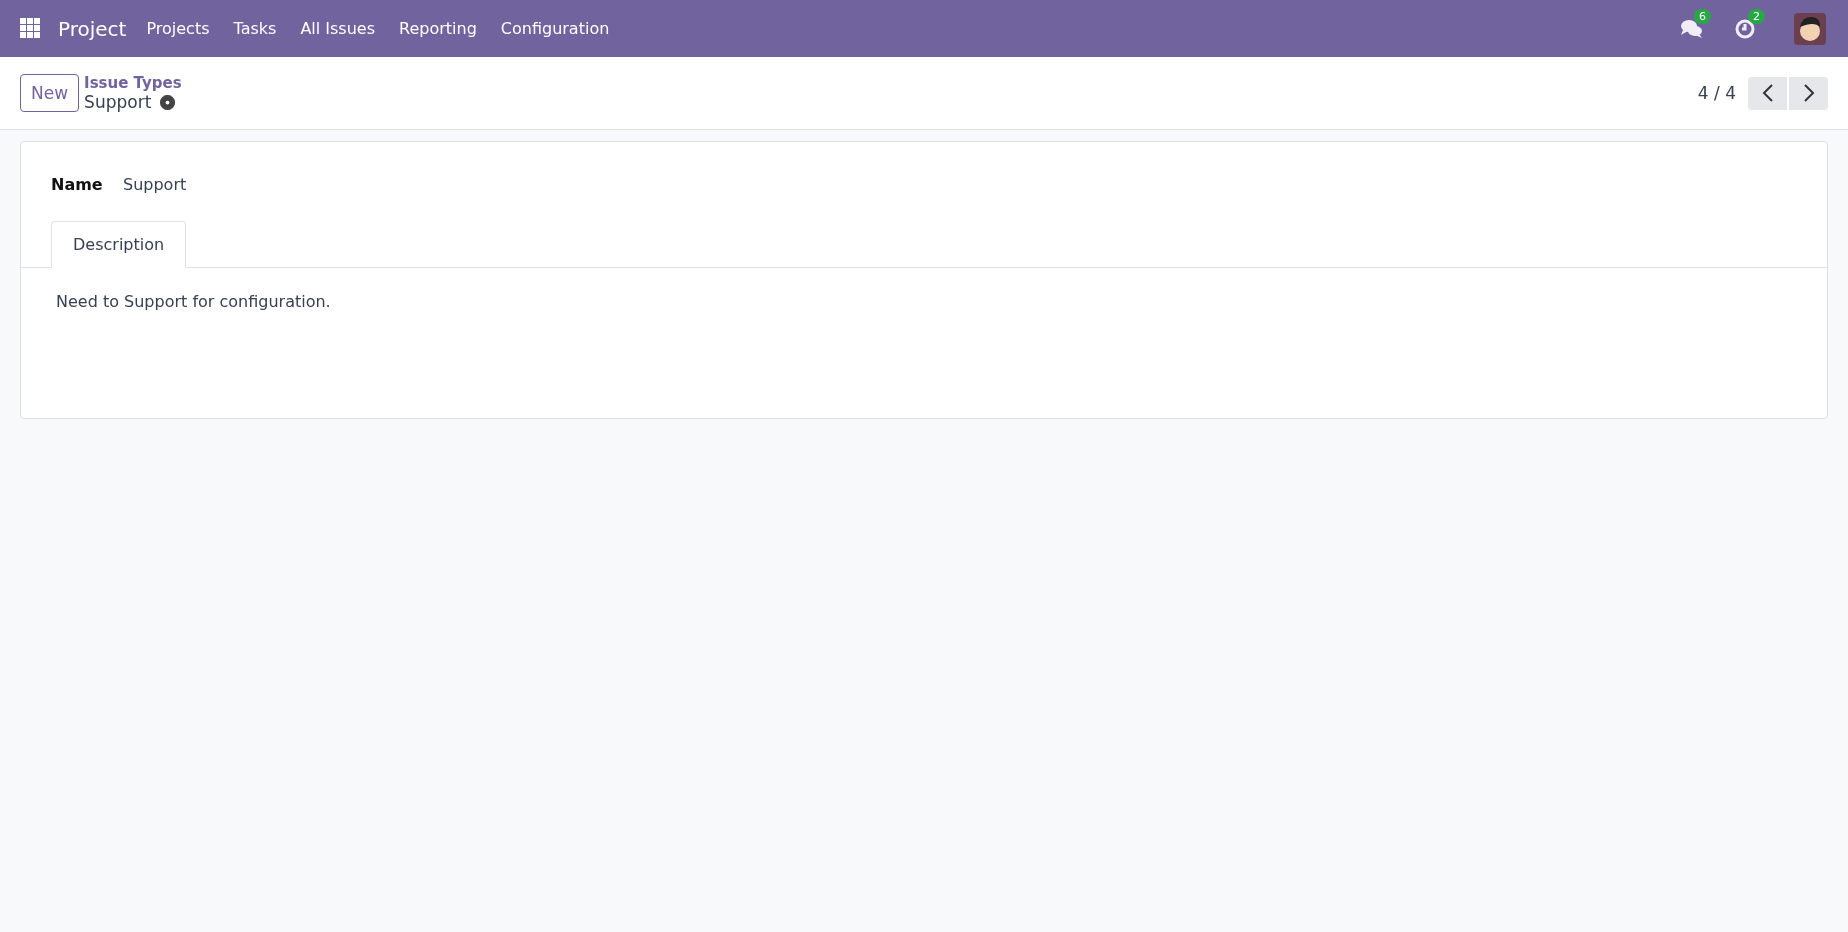  I want to click on message-count-badge: 6, so click(1702, 16).